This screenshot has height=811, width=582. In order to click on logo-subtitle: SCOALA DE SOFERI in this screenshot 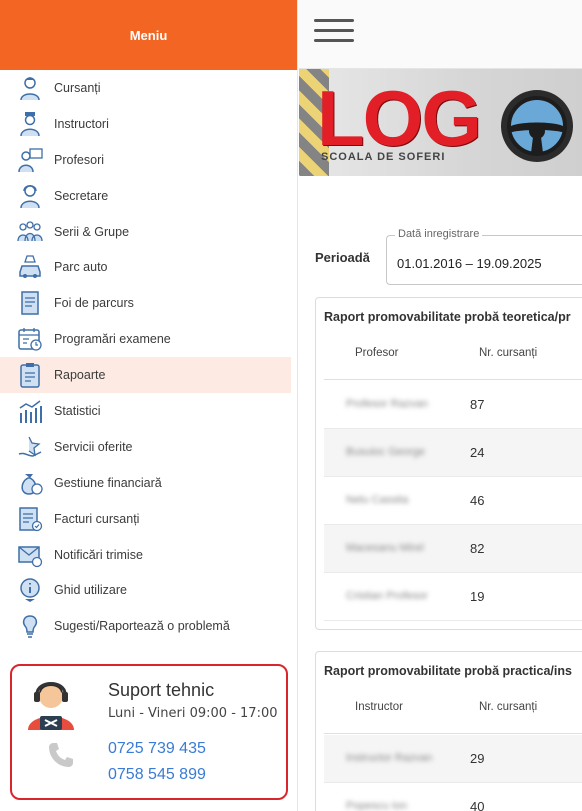, I will do `click(383, 157)`.